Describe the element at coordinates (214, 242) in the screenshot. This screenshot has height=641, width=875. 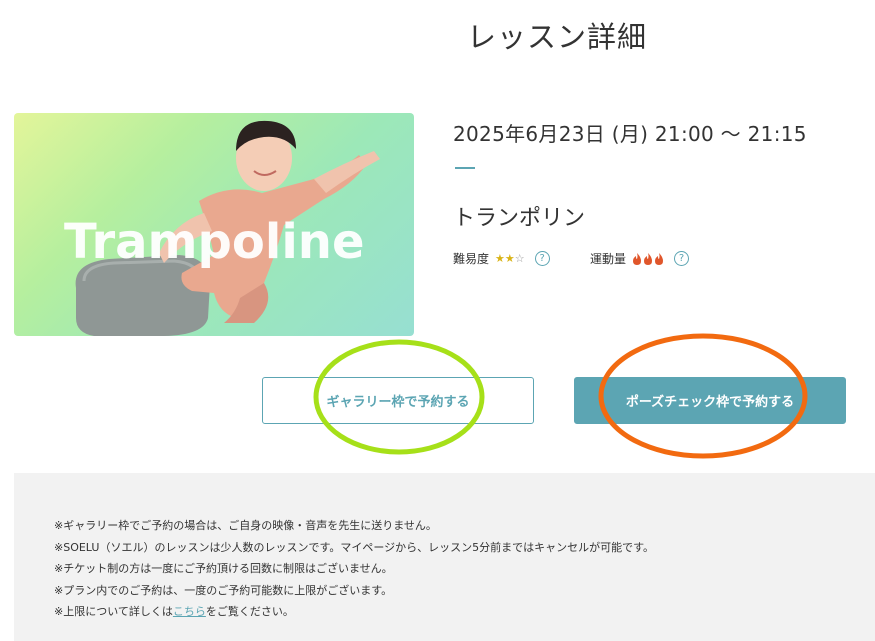
I see `lesson-image-title: Trampoline` at that location.